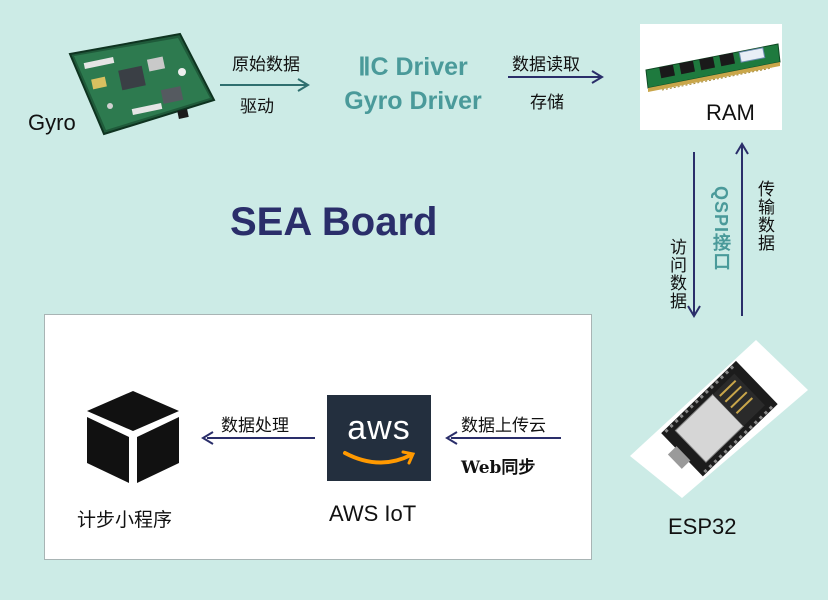 This screenshot has width=828, height=600. Describe the element at coordinates (413, 84) in the screenshot. I see `driver-title: ⅡC Driver Gyro Driver` at that location.